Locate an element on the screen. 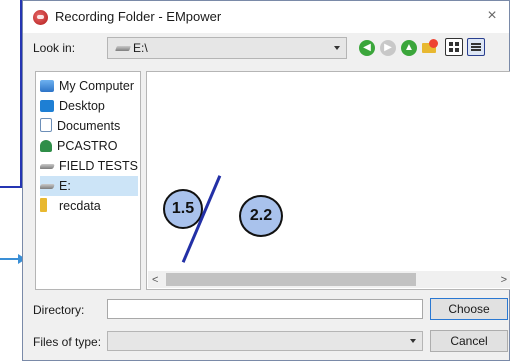 Image resolution: width=510 pixels, height=361 pixels. scrollbar-thumb is located at coordinates (291, 279).